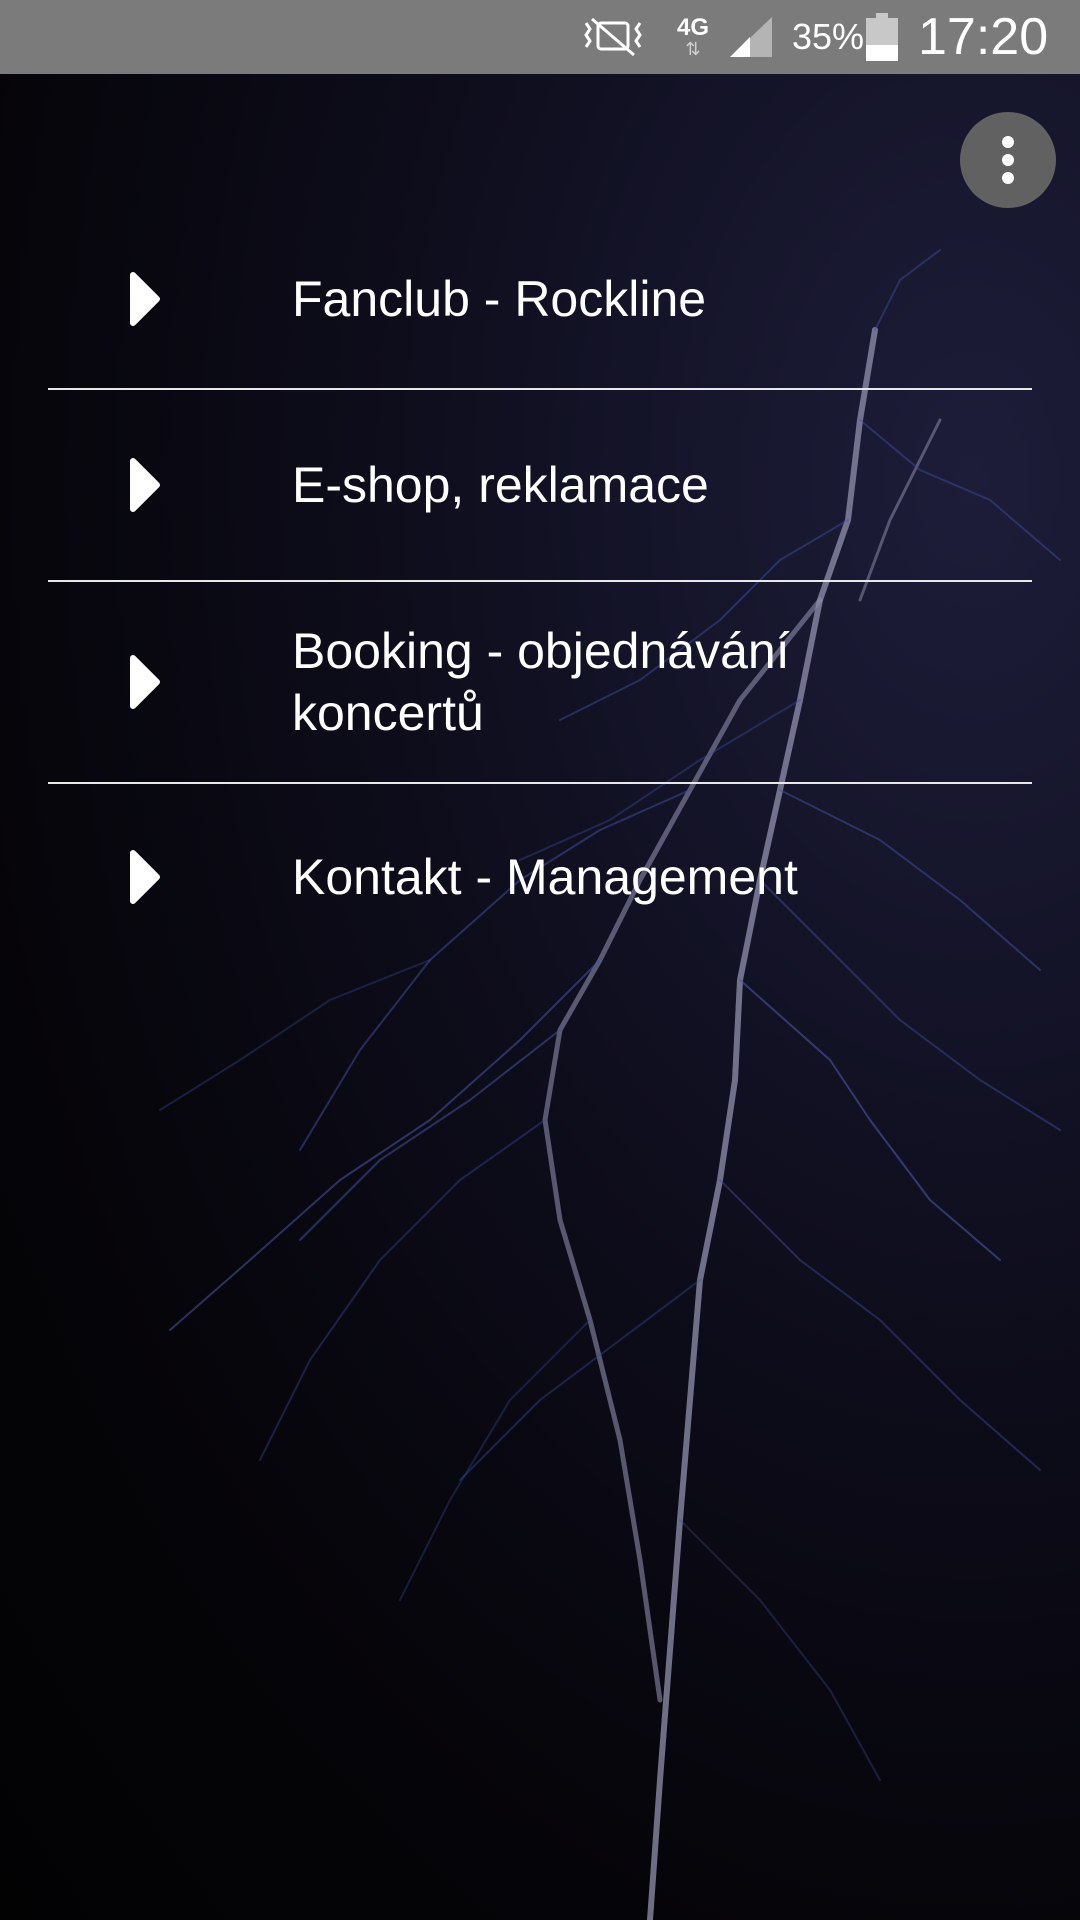  I want to click on overflow-menu-button, so click(1008, 160).